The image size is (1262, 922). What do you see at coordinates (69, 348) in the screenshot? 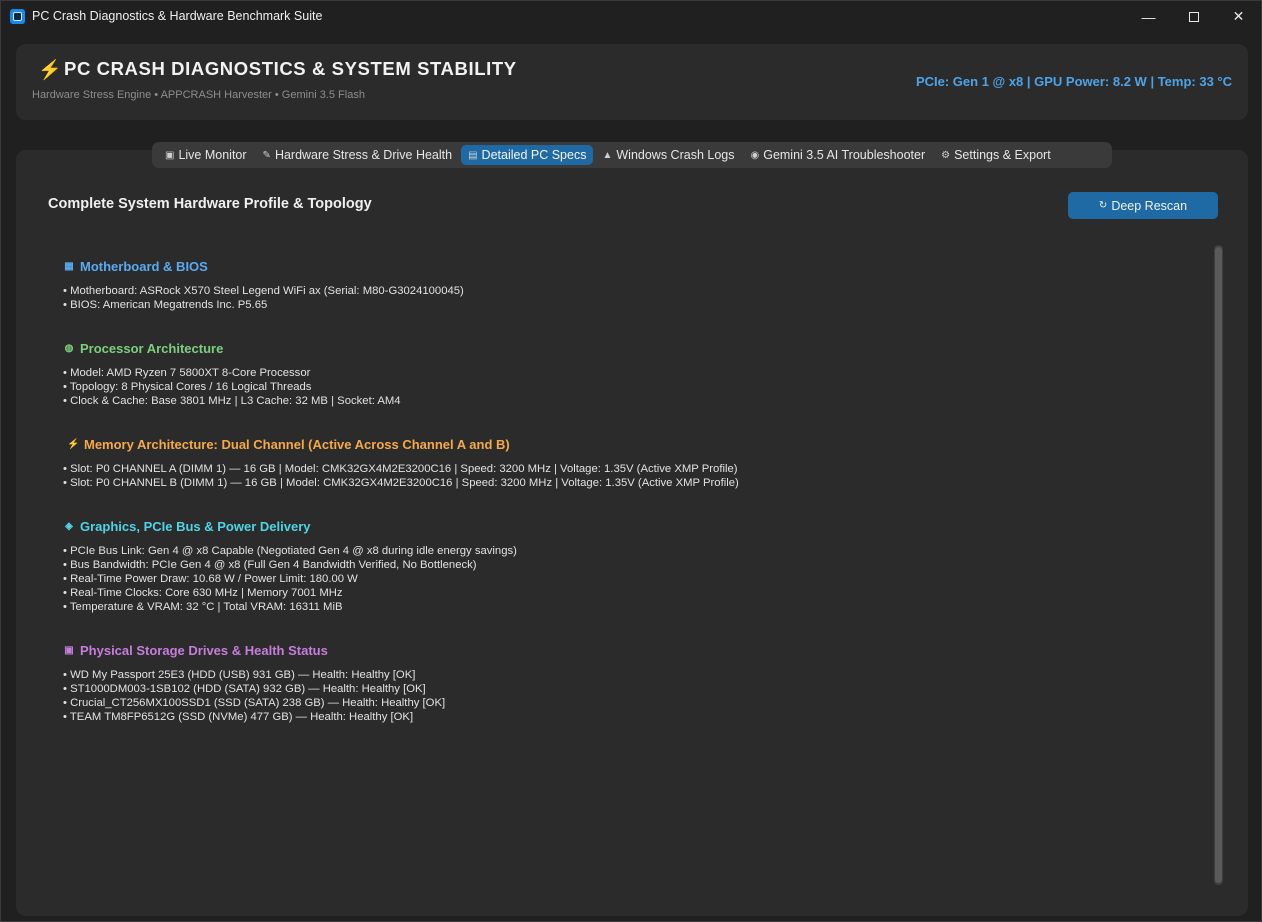
I see `processor-icon: ◍` at bounding box center [69, 348].